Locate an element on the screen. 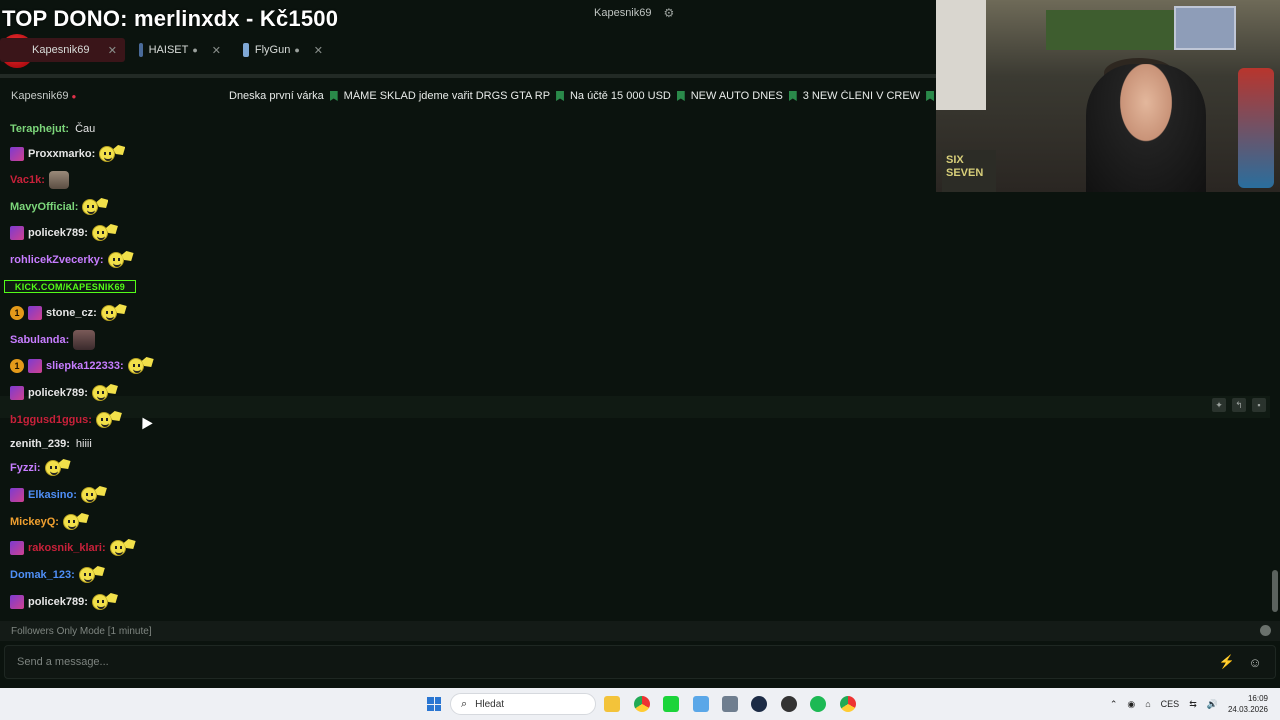  chat-username: Vac1k: is located at coordinates (27, 180).